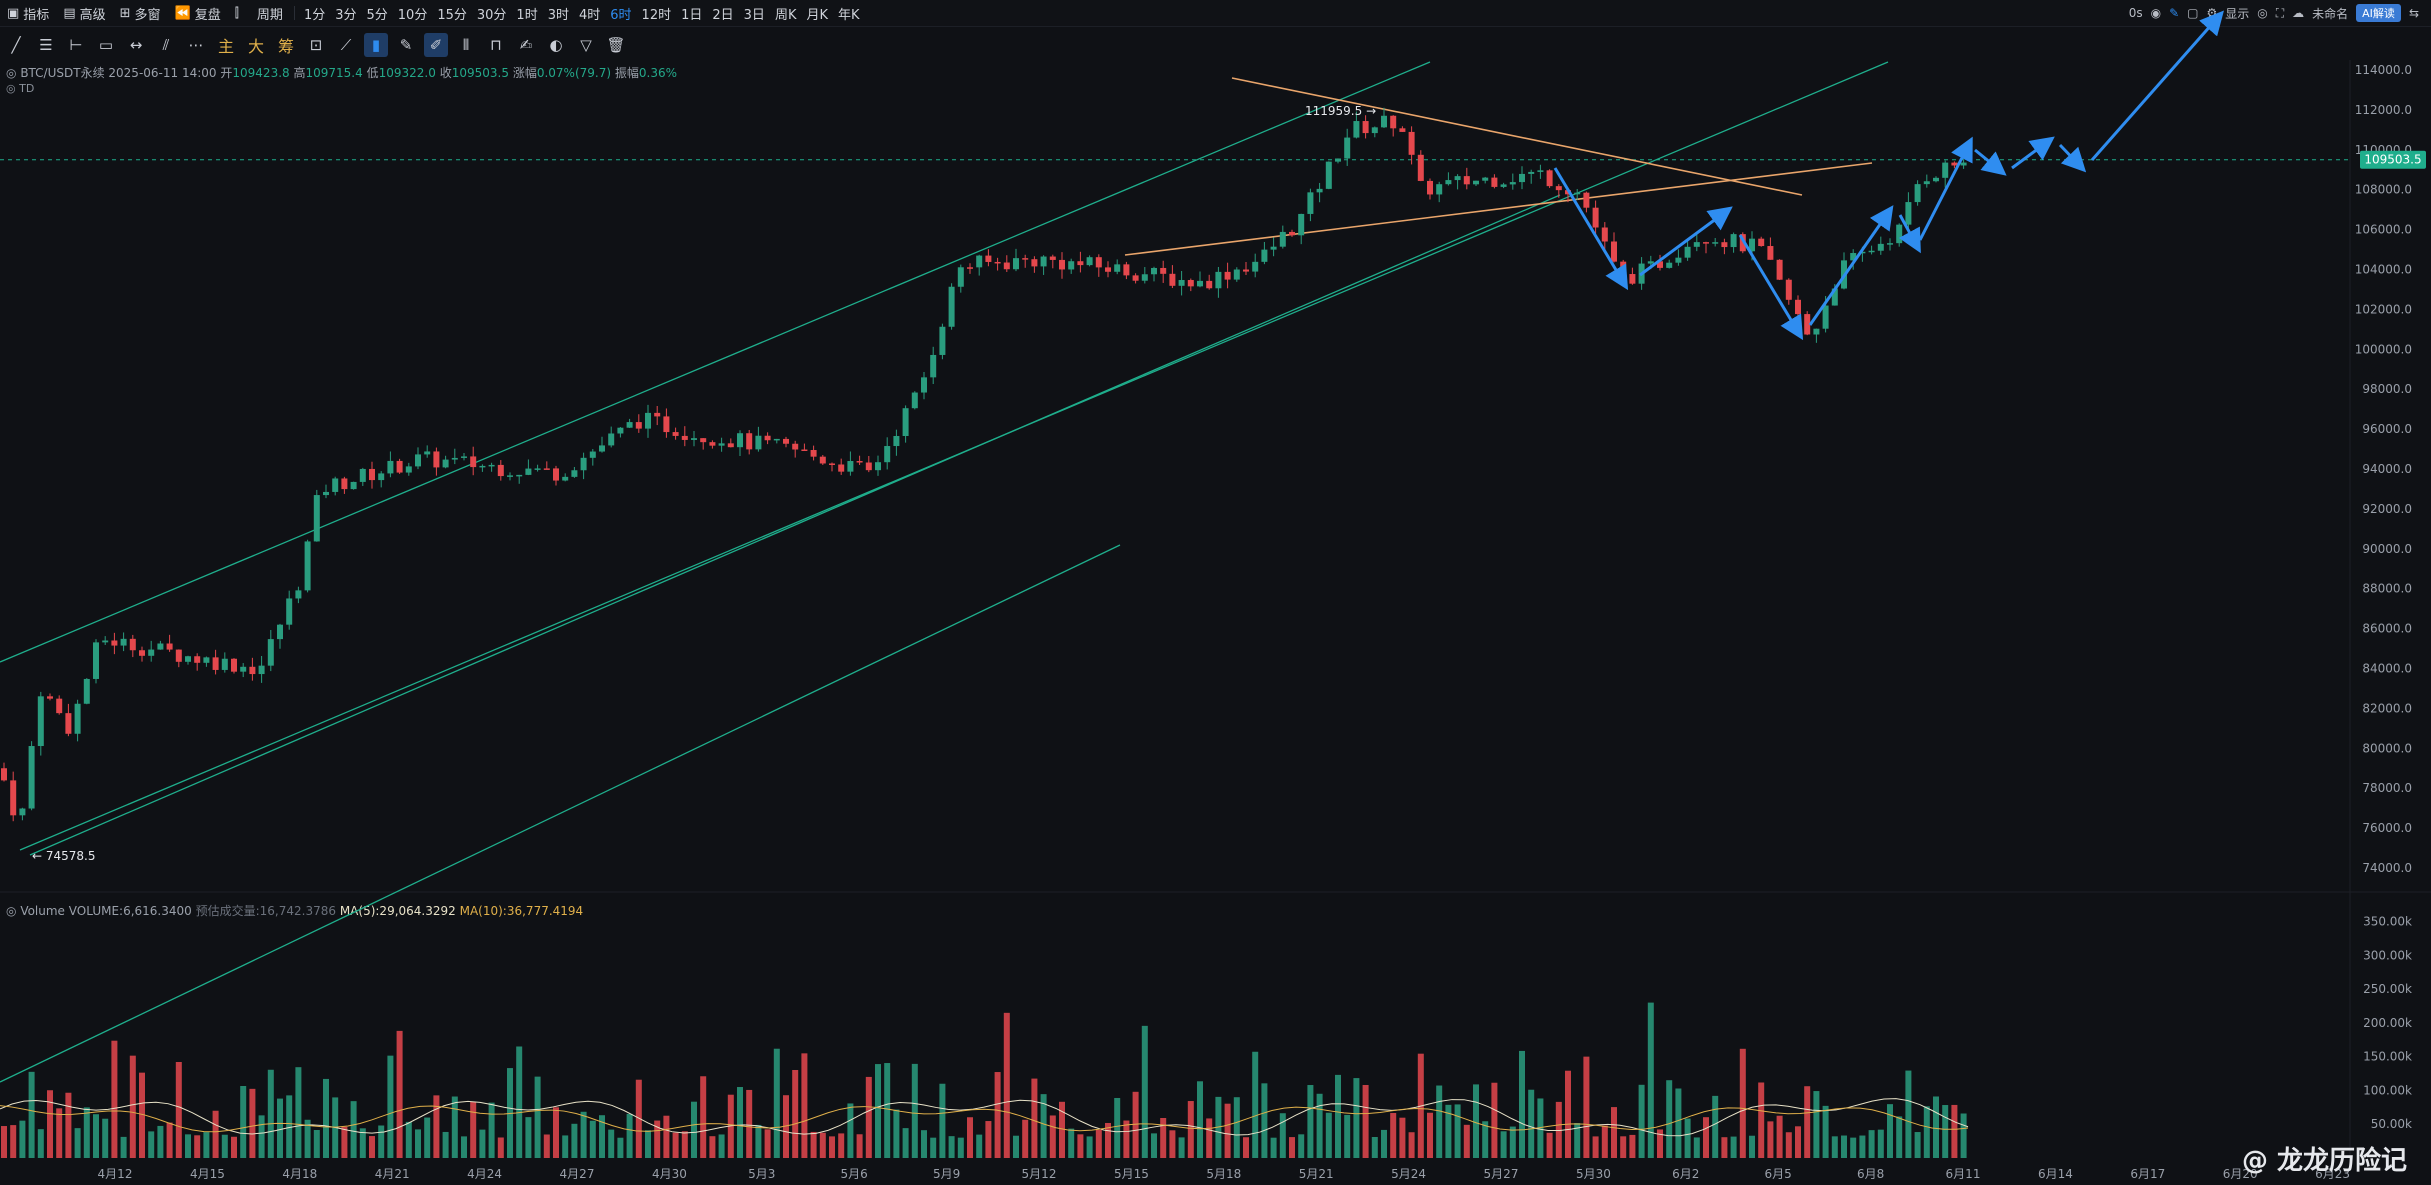  I want to click on volume-tick-label: 250.00k, so click(2387, 989).